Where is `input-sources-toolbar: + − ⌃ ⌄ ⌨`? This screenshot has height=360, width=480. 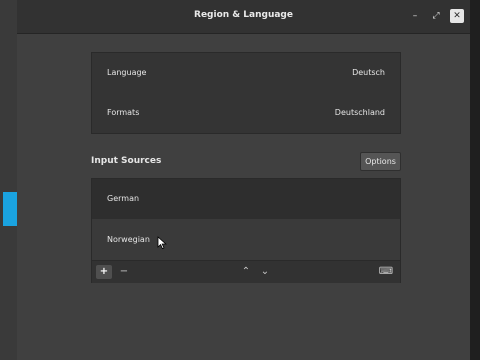
input-sources-toolbar: + − ⌃ ⌄ ⌨ is located at coordinates (246, 271).